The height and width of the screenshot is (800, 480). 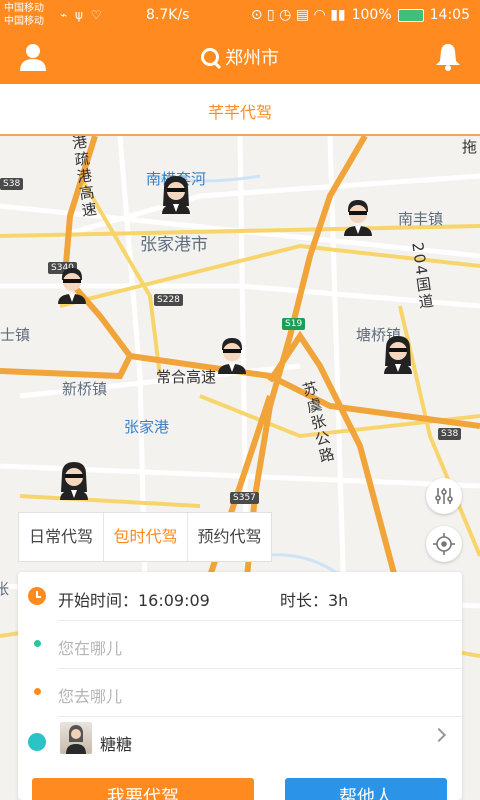 What do you see at coordinates (5, 589) in the screenshot?
I see `map-label: 张` at bounding box center [5, 589].